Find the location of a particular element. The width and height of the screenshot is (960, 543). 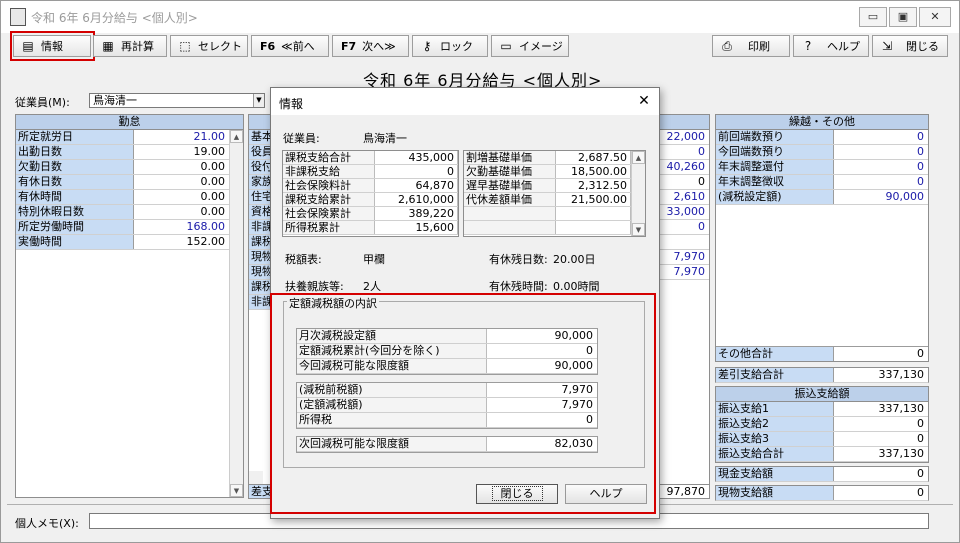

row-value: 90,000 is located at coordinates (881, 197).